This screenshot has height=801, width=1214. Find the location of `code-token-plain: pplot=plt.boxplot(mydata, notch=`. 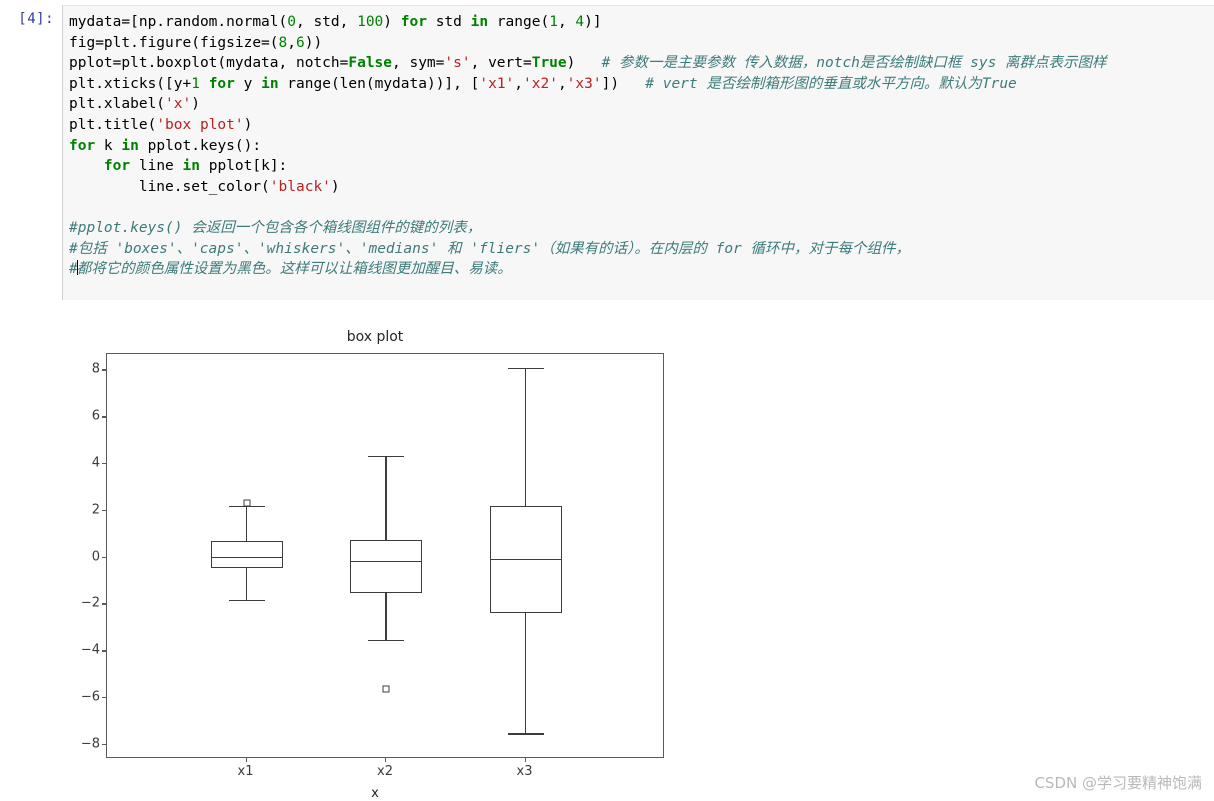

code-token-plain: pplot=plt.boxplot(mydata, notch= is located at coordinates (209, 63).